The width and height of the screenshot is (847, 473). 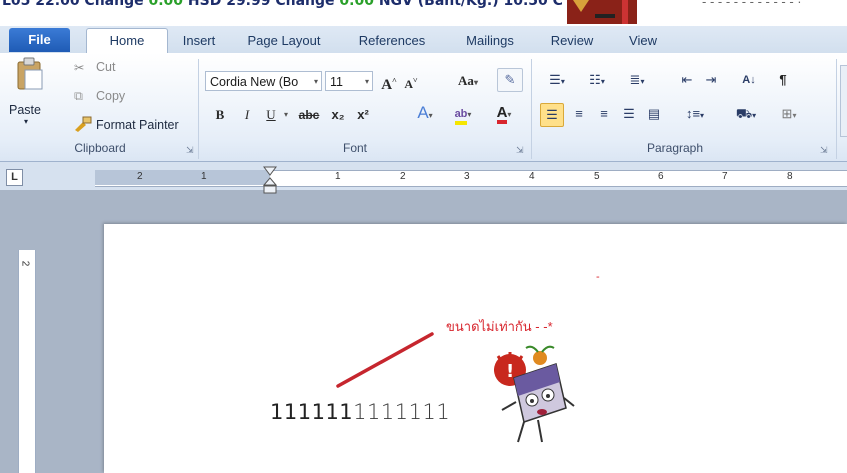 I want to click on numbering-icon: ☷, so click(x=595, y=79).